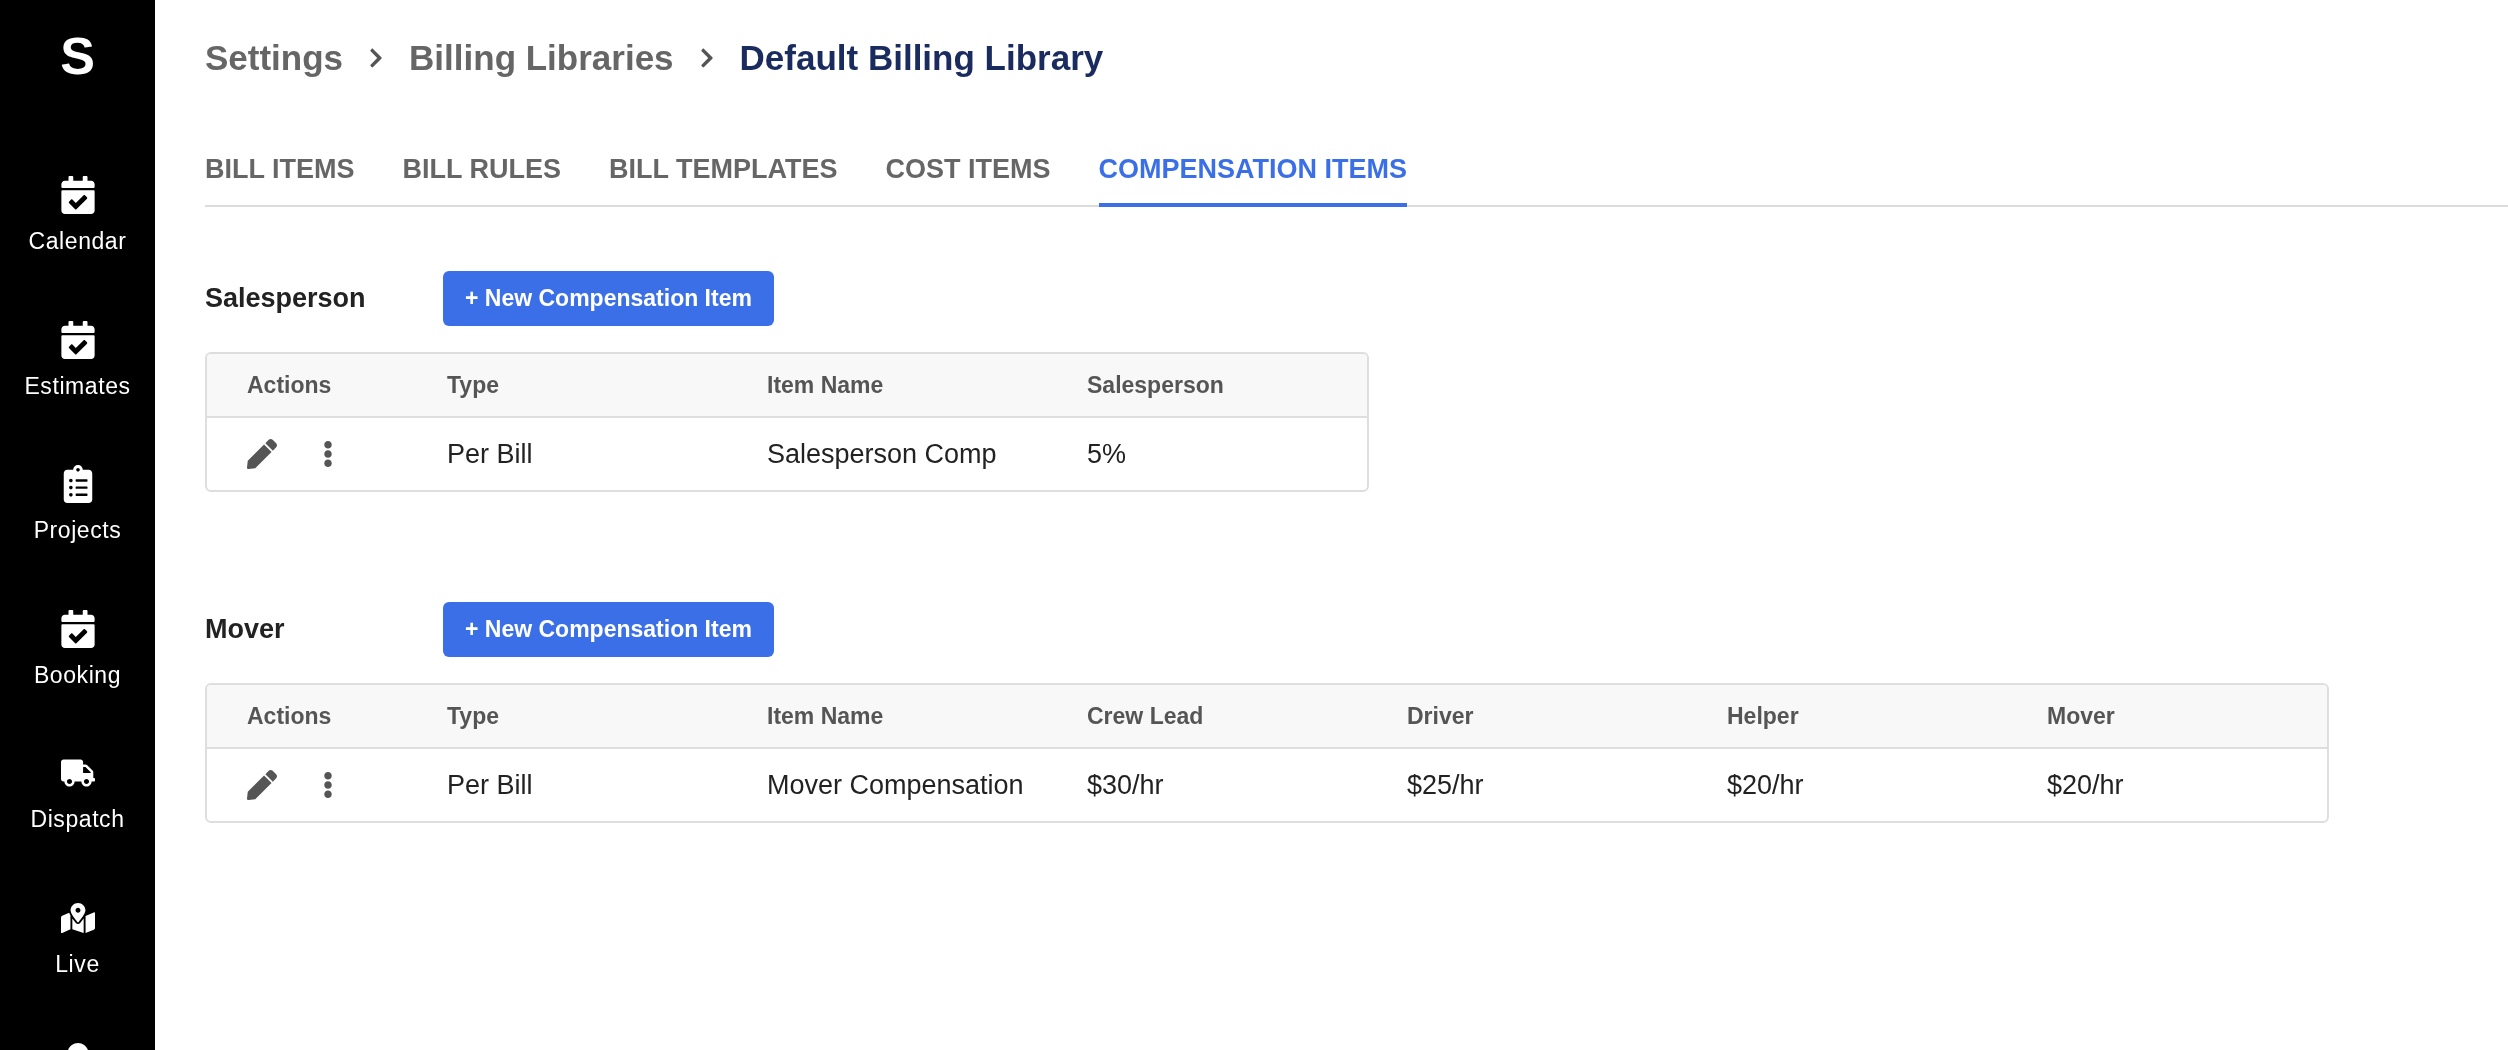 This screenshot has width=2508, height=1050. What do you see at coordinates (921, 58) in the screenshot?
I see `breadcrumb-link: Default Billing Library` at bounding box center [921, 58].